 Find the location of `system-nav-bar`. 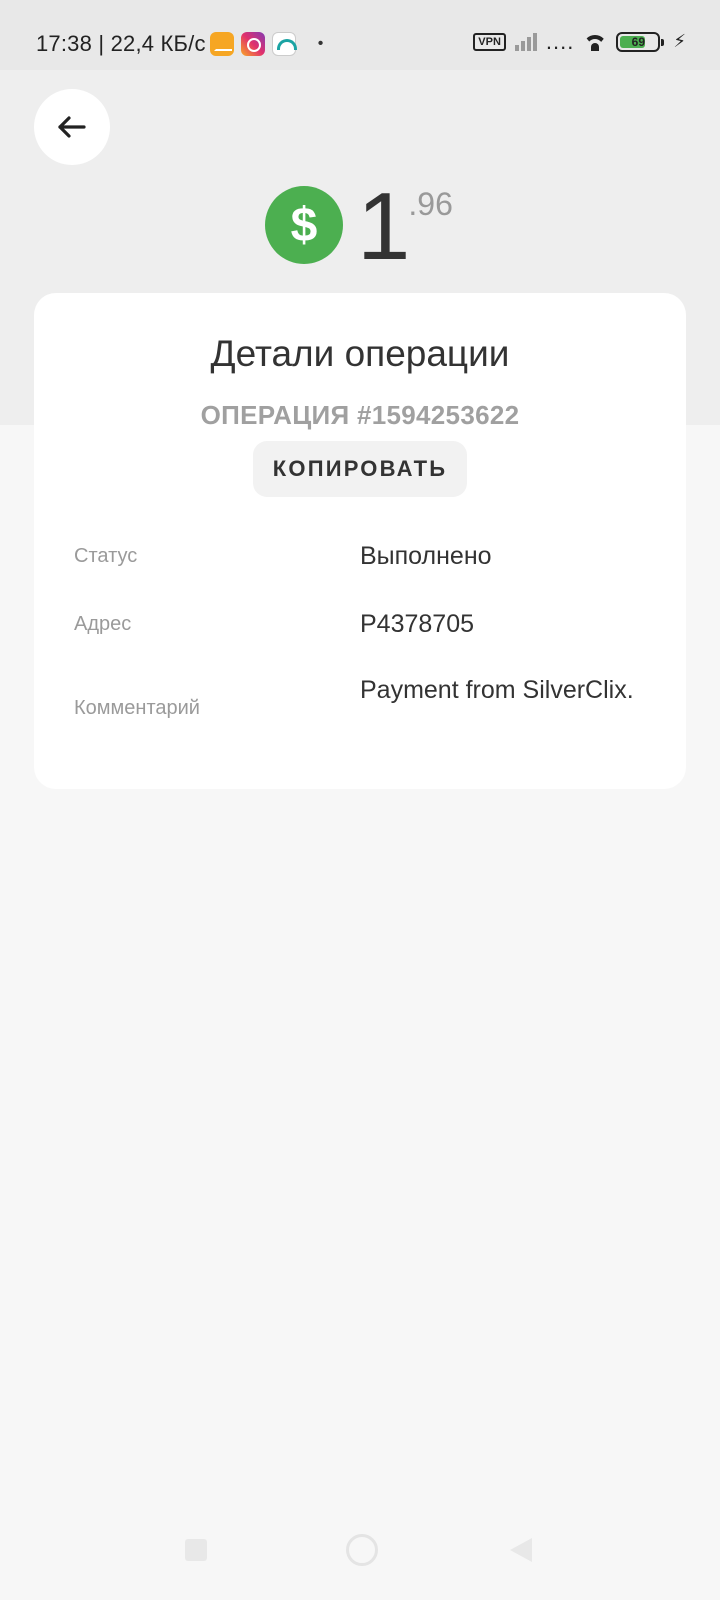

system-nav-bar is located at coordinates (360, 1560).